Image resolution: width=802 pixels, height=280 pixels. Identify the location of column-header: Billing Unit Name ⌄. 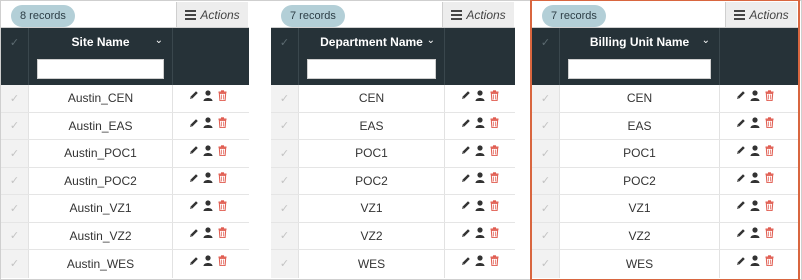
(640, 56).